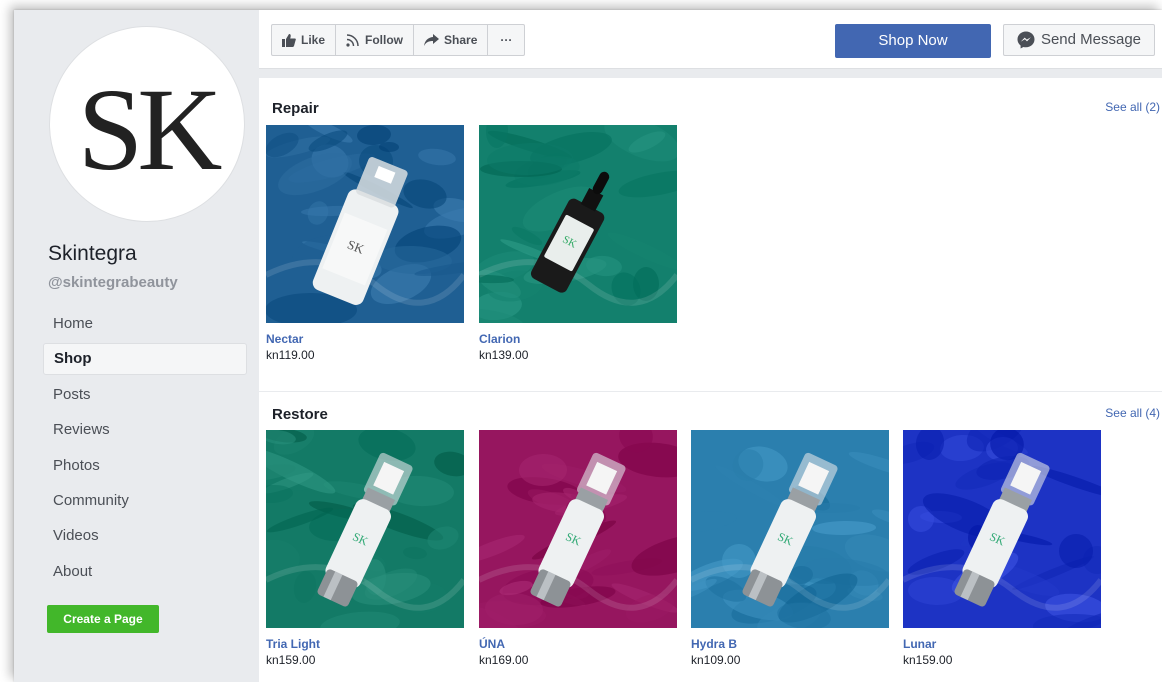 This screenshot has height=682, width=1162. I want to click on product-card: SK Tria Light kn159.00, so click(365, 548).